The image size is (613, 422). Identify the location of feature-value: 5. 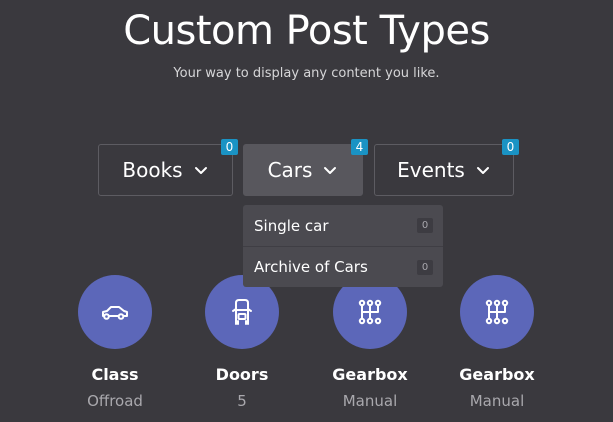
(242, 401).